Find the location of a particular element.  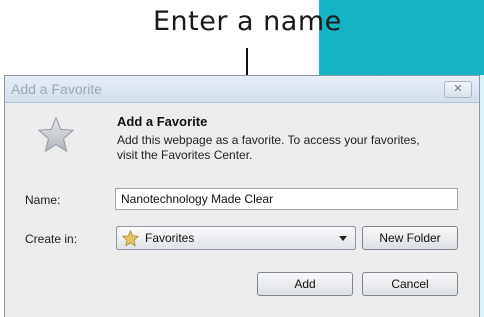

create-in-value: Favorites is located at coordinates (170, 238).